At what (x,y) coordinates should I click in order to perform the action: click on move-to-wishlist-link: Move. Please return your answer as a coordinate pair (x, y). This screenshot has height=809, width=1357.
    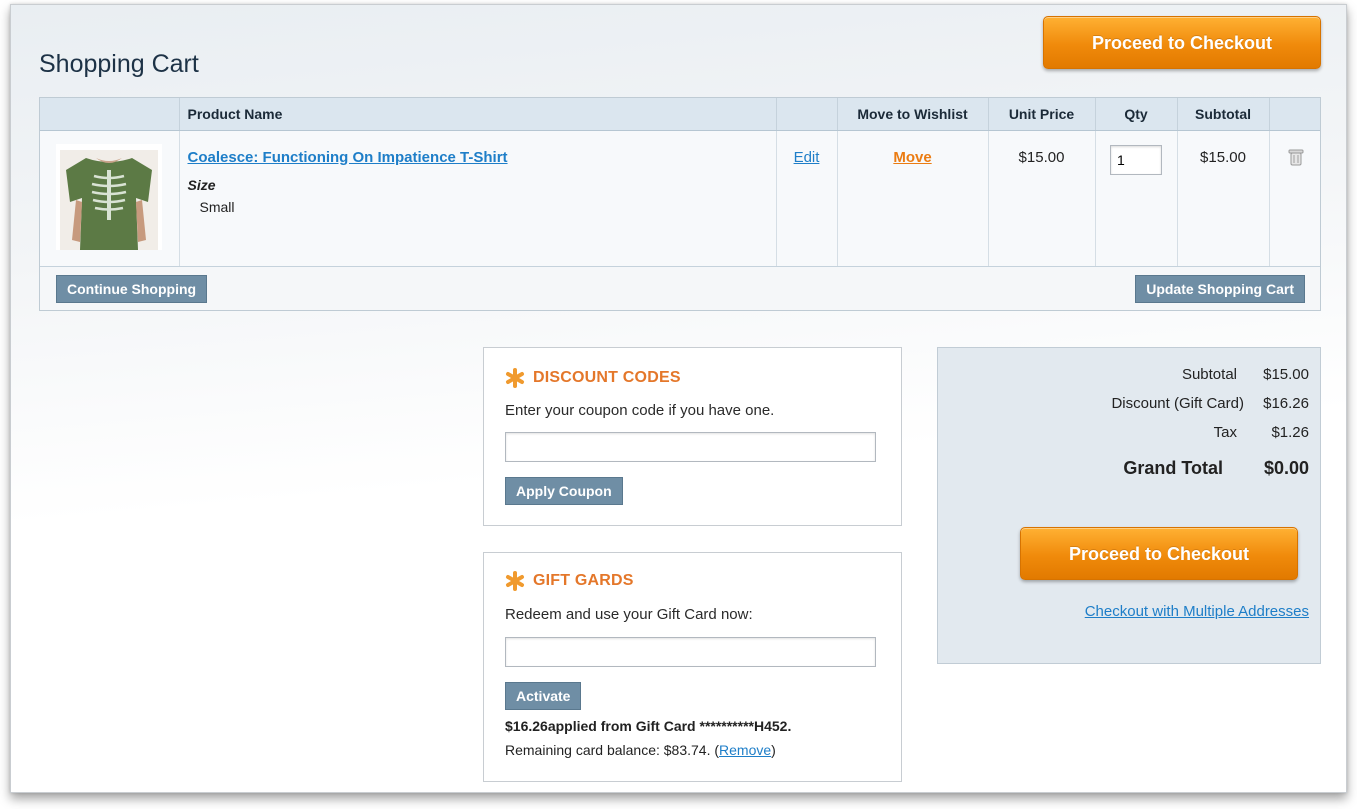
    Looking at the image, I should click on (912, 157).